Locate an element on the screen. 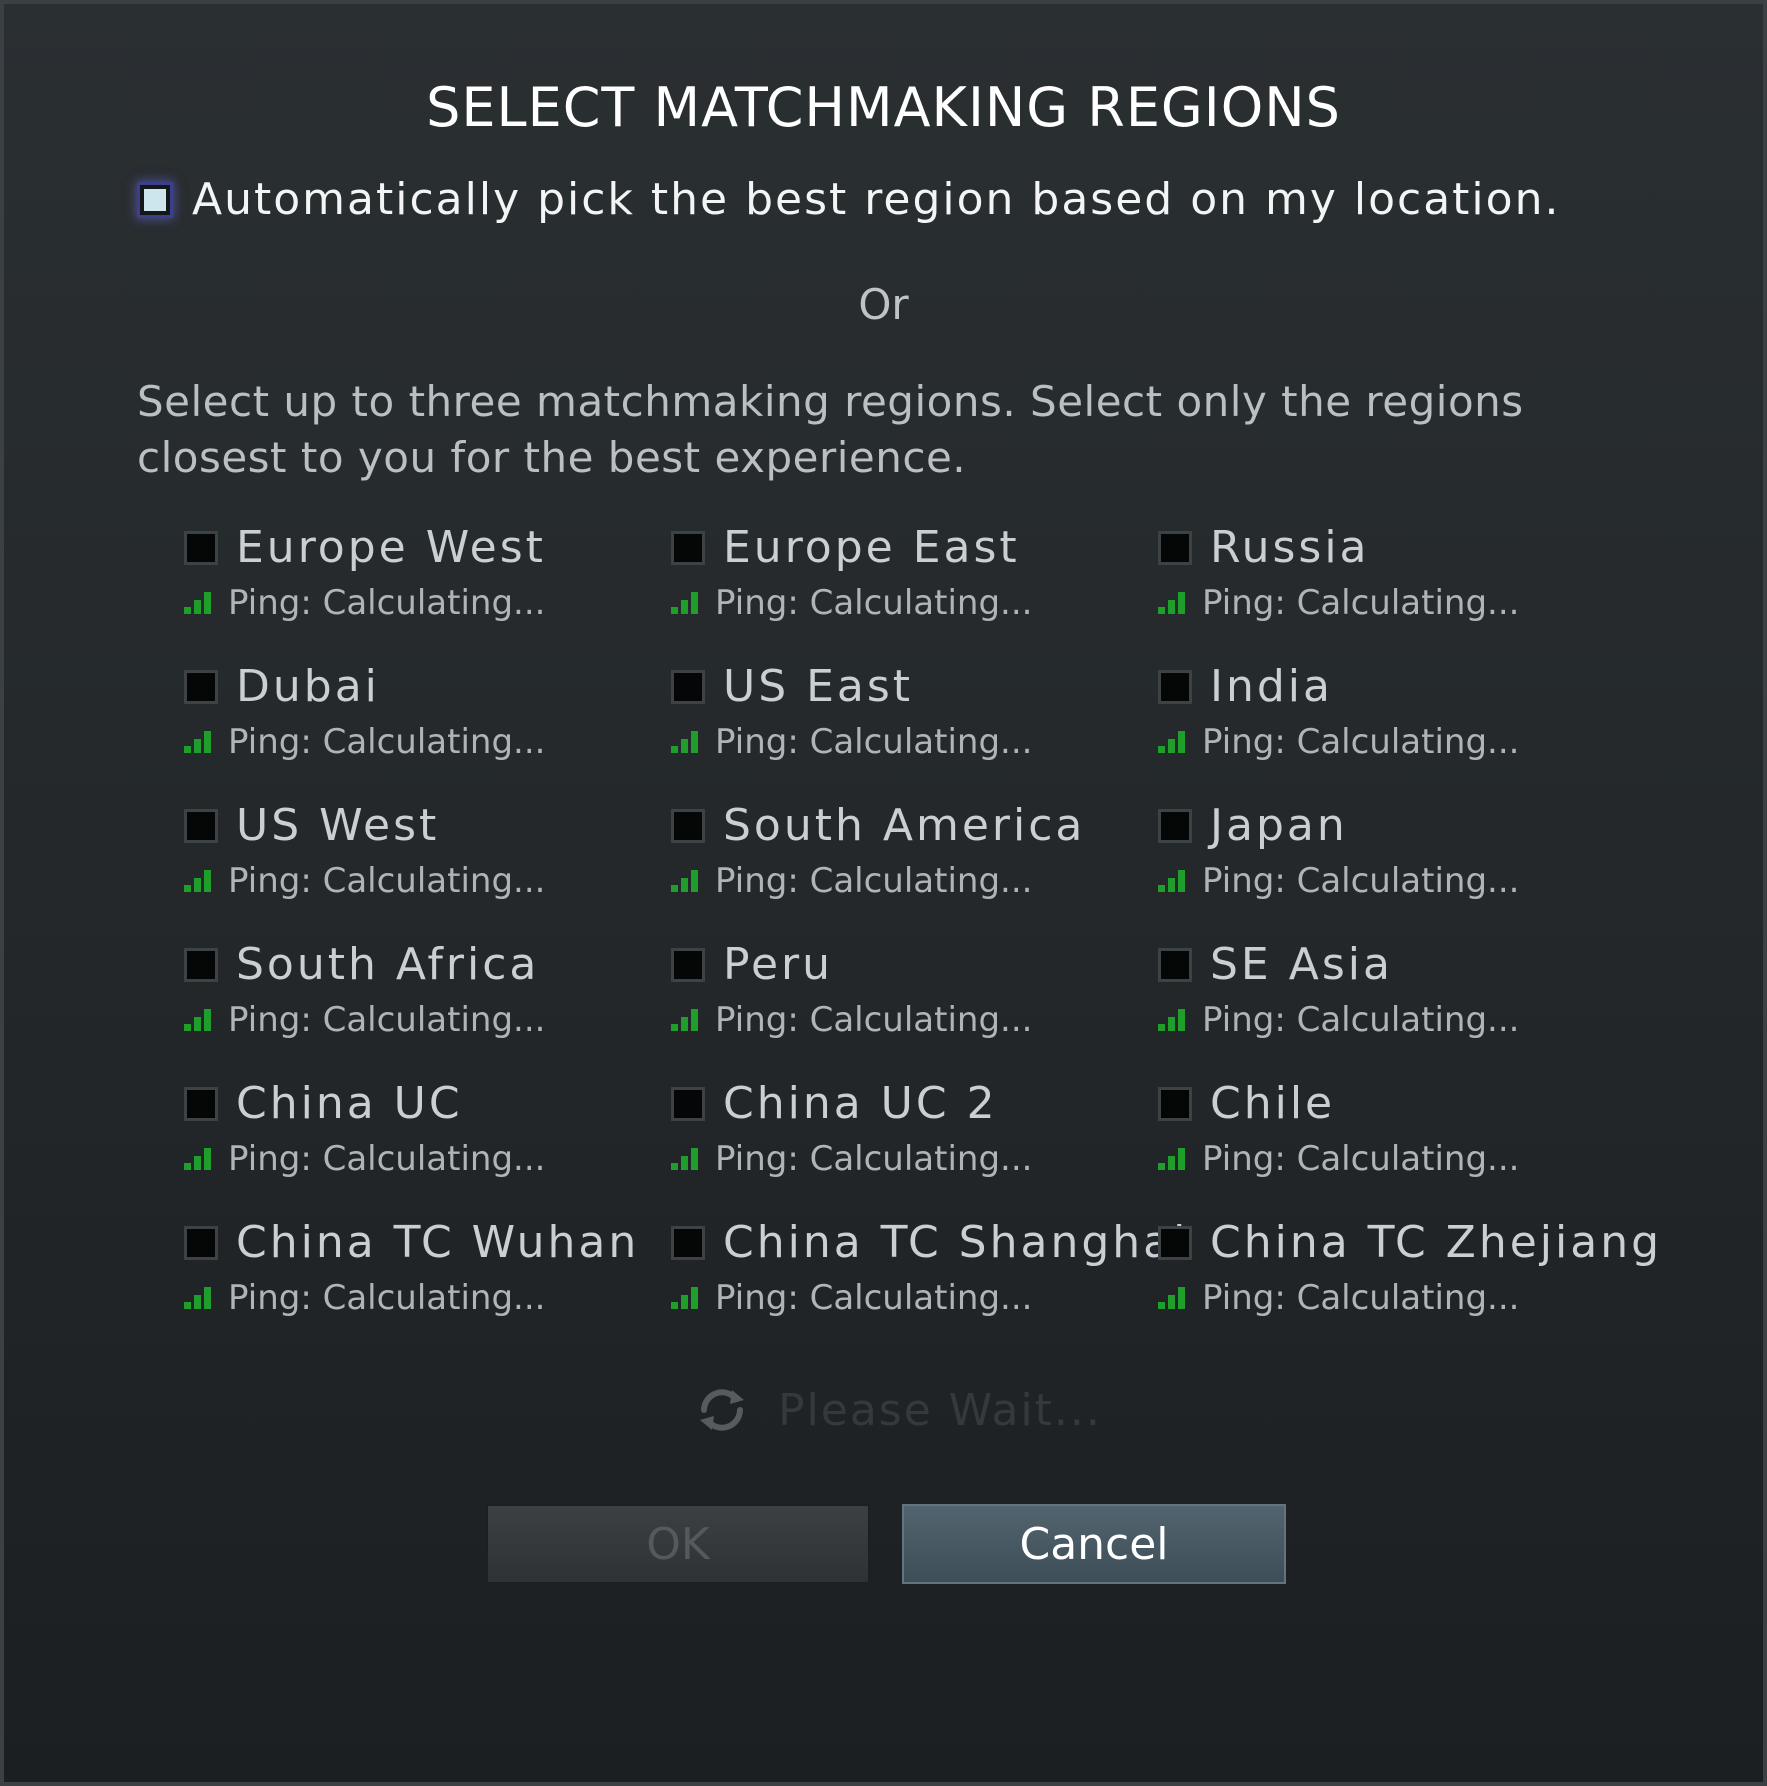 The width and height of the screenshot is (1767, 1786). region-toggle: South Africa is located at coordinates (424, 964).